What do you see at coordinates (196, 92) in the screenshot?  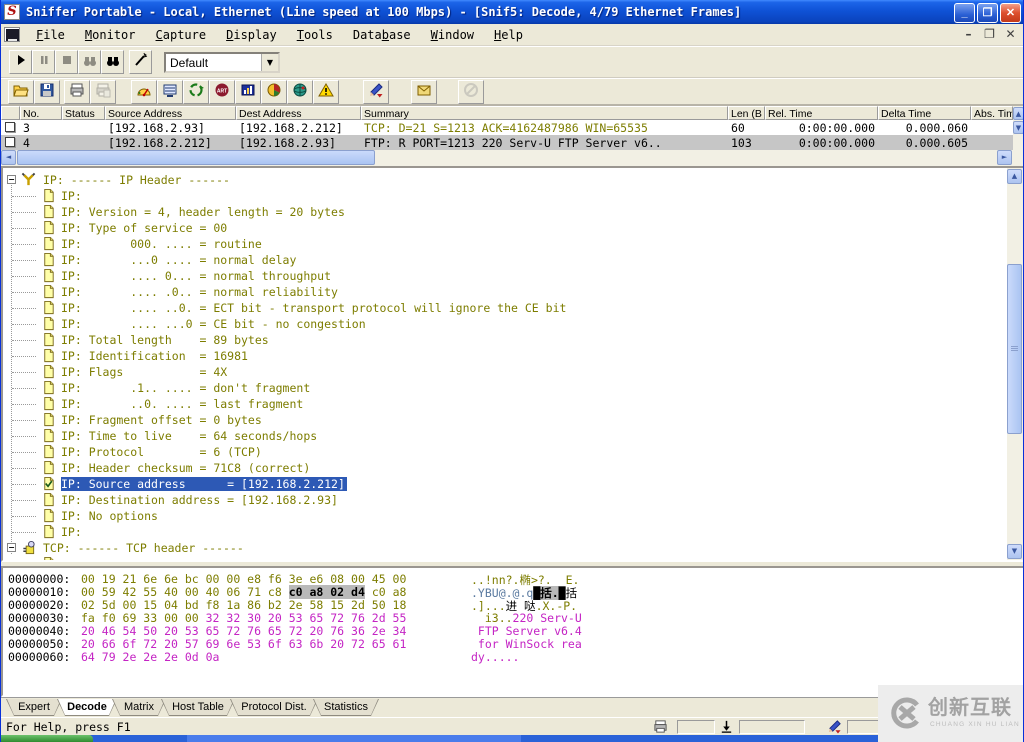 I see `matrix-button` at bounding box center [196, 92].